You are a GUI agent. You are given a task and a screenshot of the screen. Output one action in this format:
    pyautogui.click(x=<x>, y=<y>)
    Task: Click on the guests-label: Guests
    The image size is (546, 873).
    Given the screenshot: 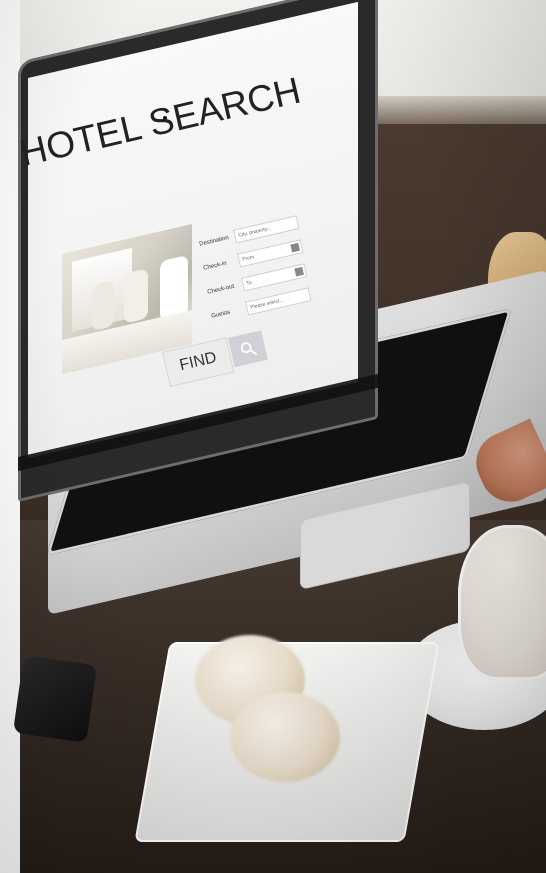 What is the action you would take?
    pyautogui.click(x=220, y=314)
    